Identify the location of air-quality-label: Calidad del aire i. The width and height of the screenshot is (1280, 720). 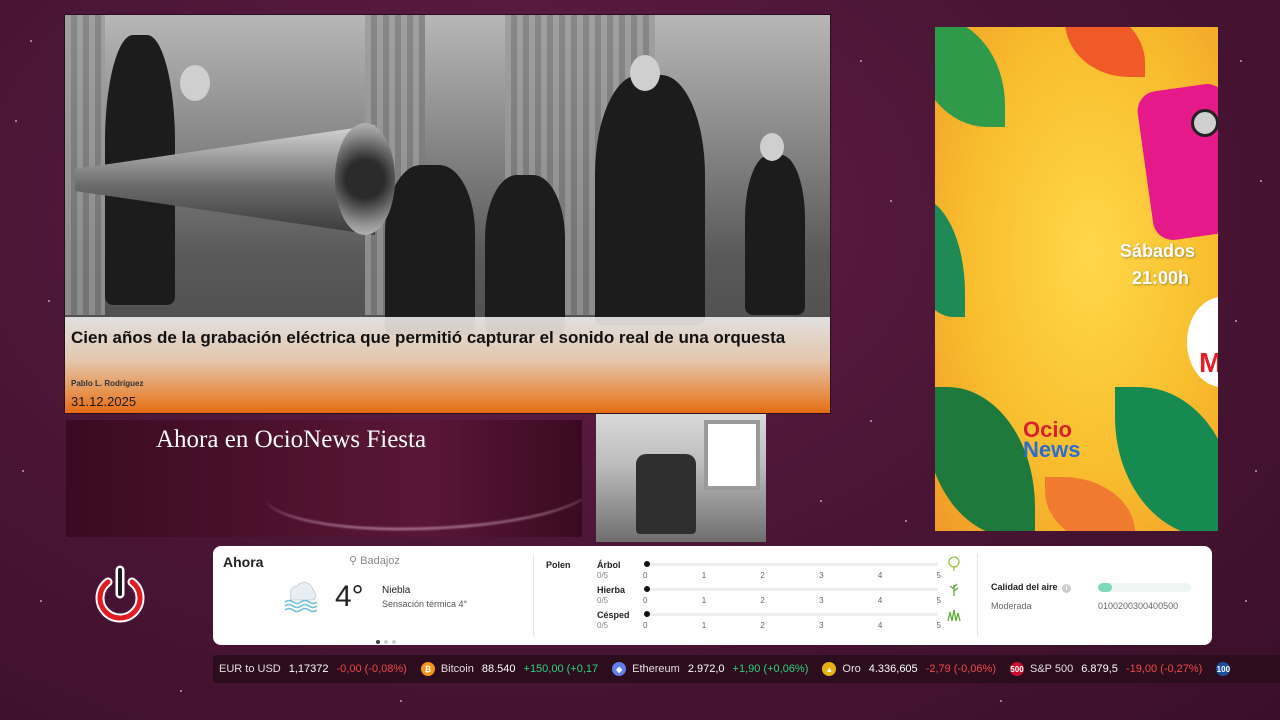
(1031, 587).